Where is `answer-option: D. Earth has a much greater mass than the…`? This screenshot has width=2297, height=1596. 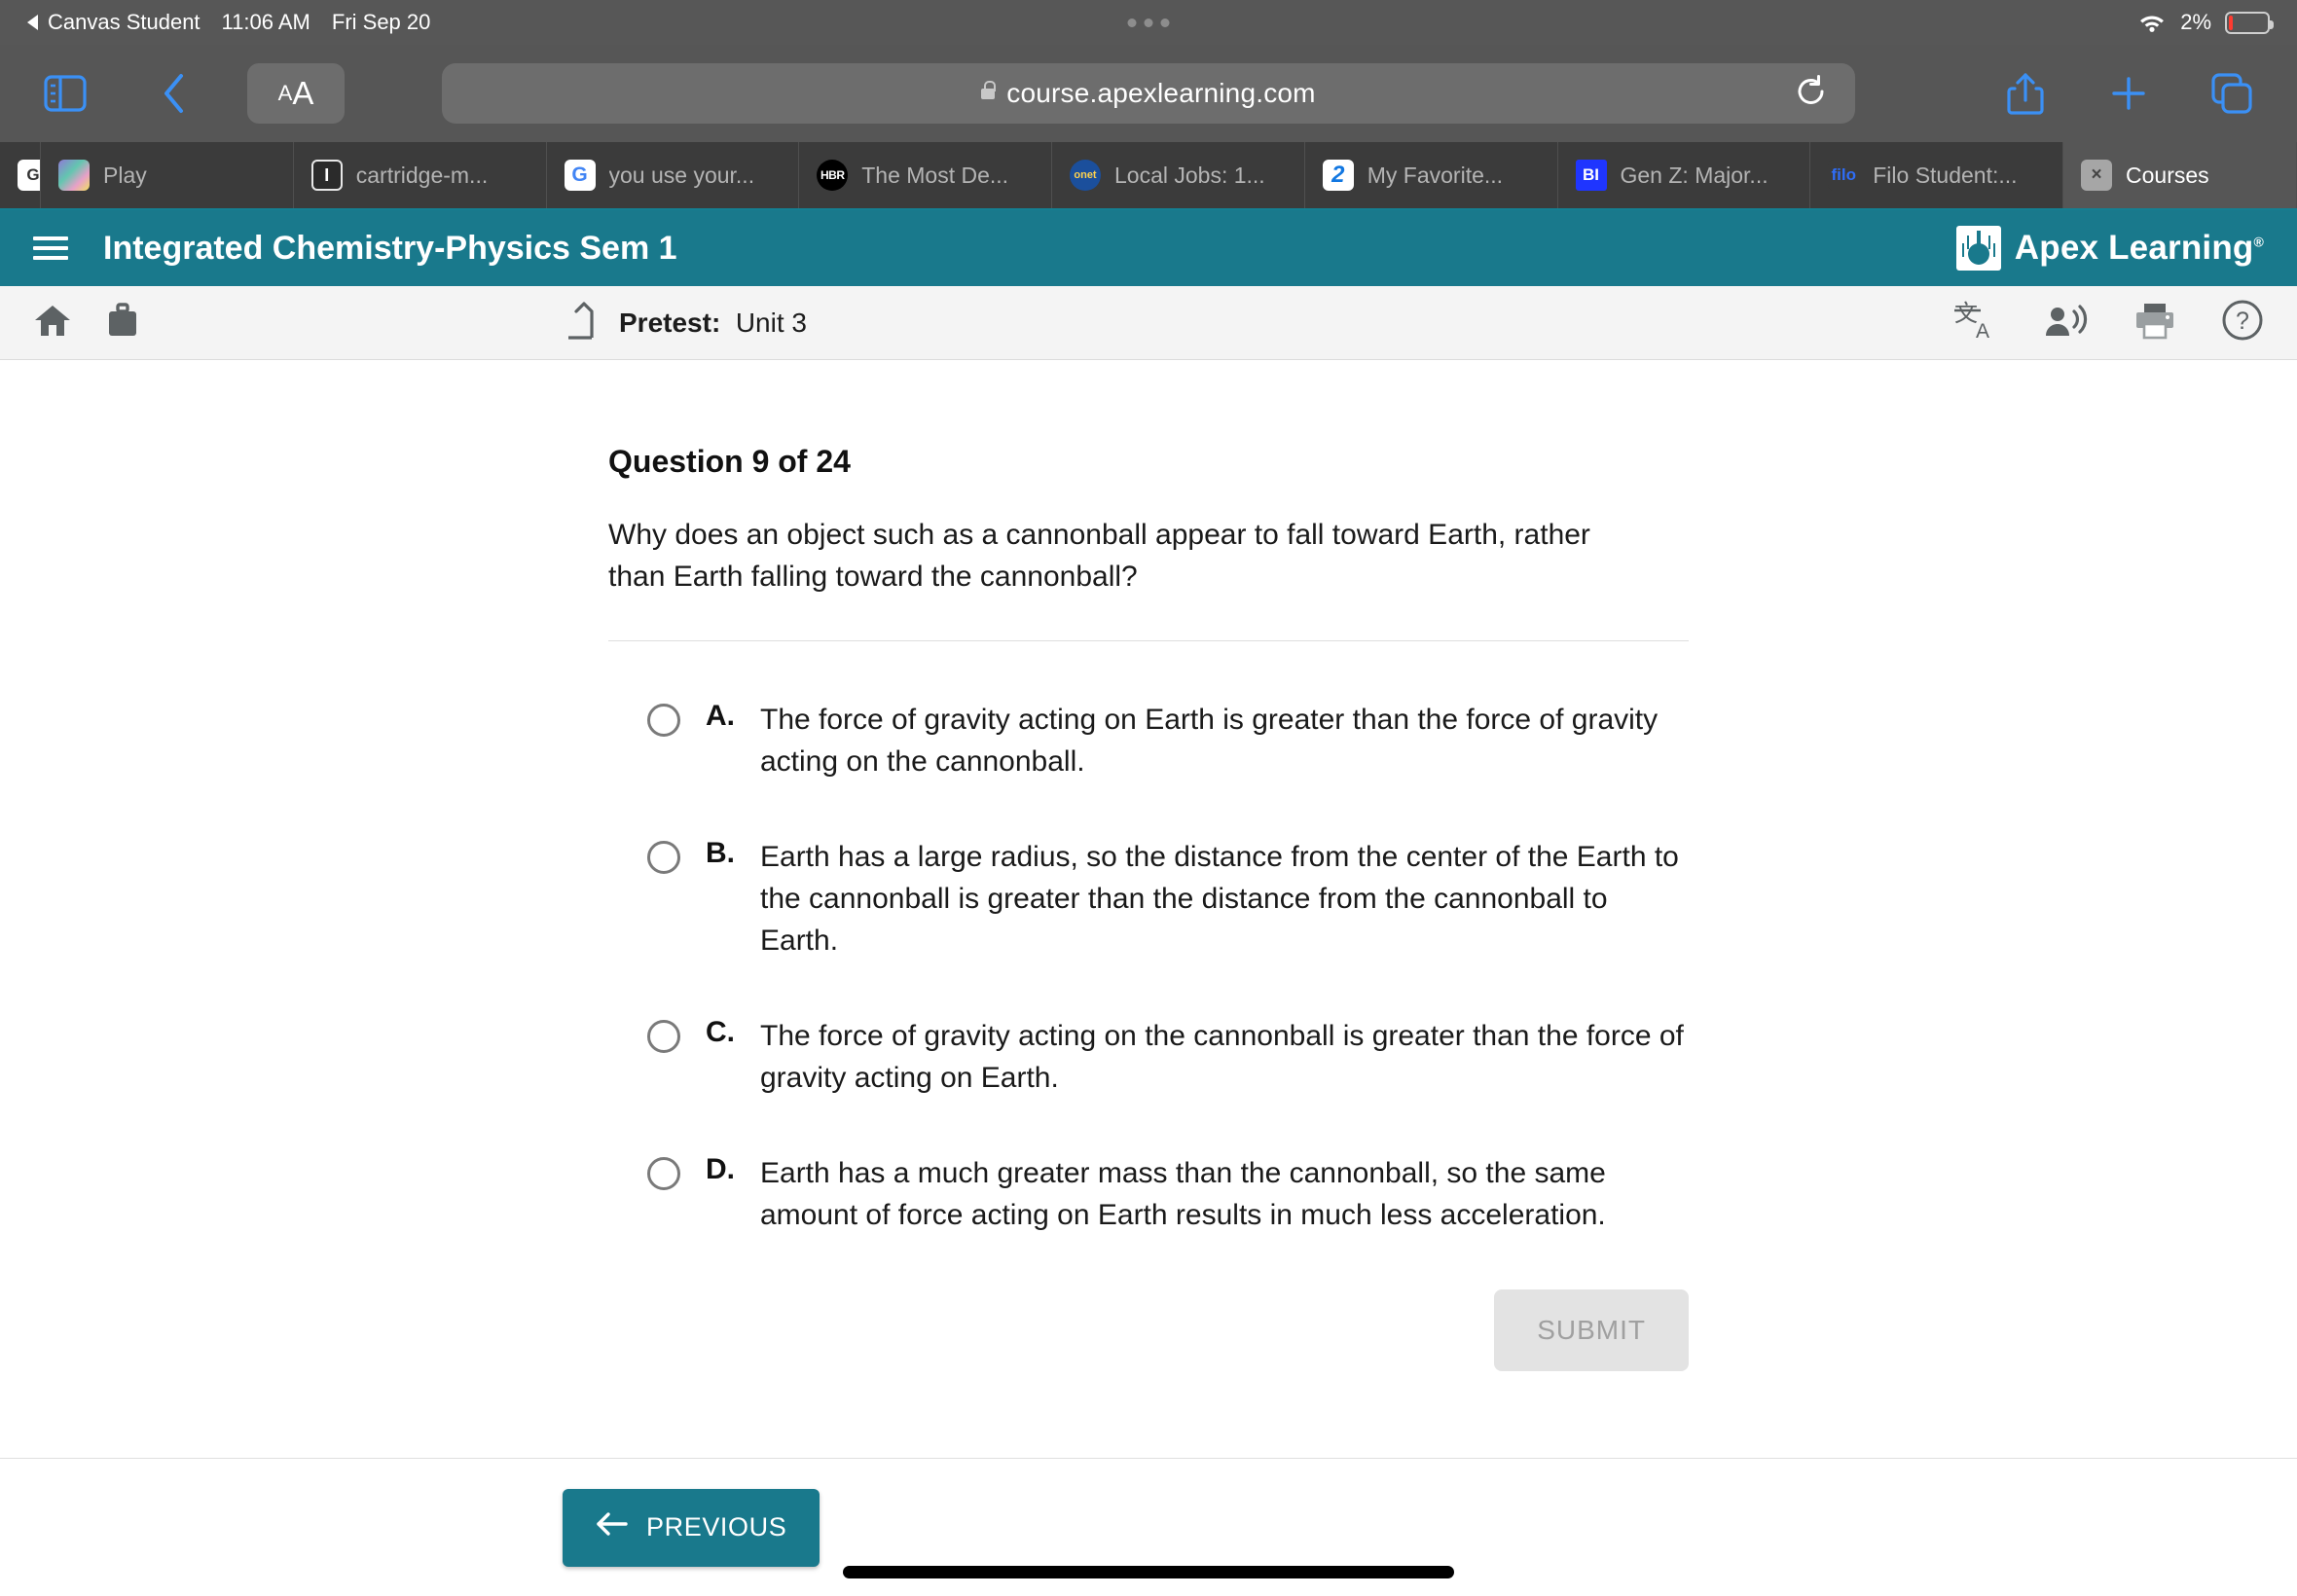 answer-option: D. Earth has a much greater mass than the… is located at coordinates (1168, 1193).